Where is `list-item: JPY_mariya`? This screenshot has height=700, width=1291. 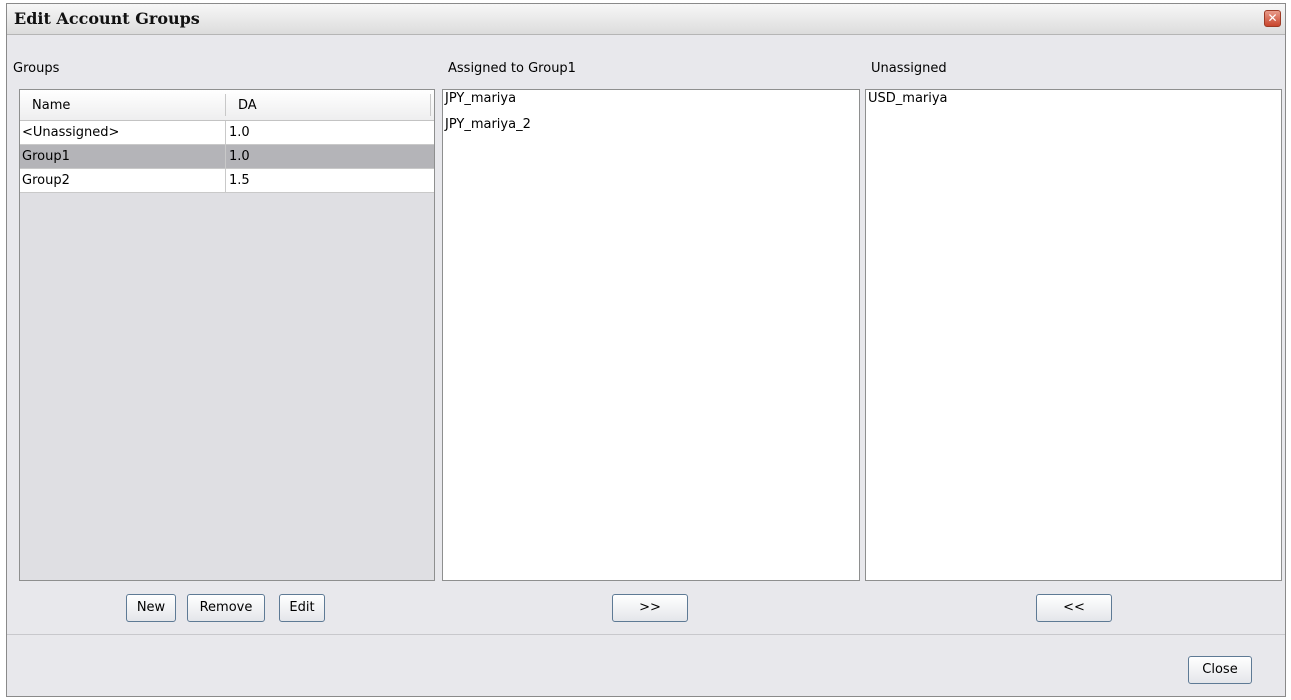 list-item: JPY_mariya is located at coordinates (480, 98).